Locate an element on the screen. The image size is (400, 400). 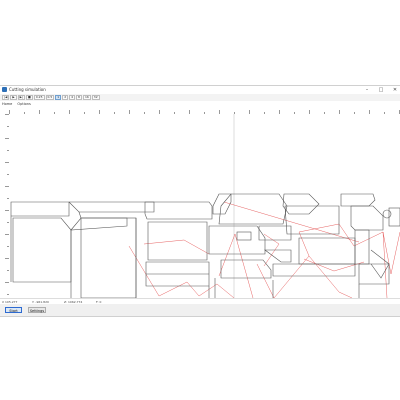
stop-button: ■ is located at coordinates (29, 97).